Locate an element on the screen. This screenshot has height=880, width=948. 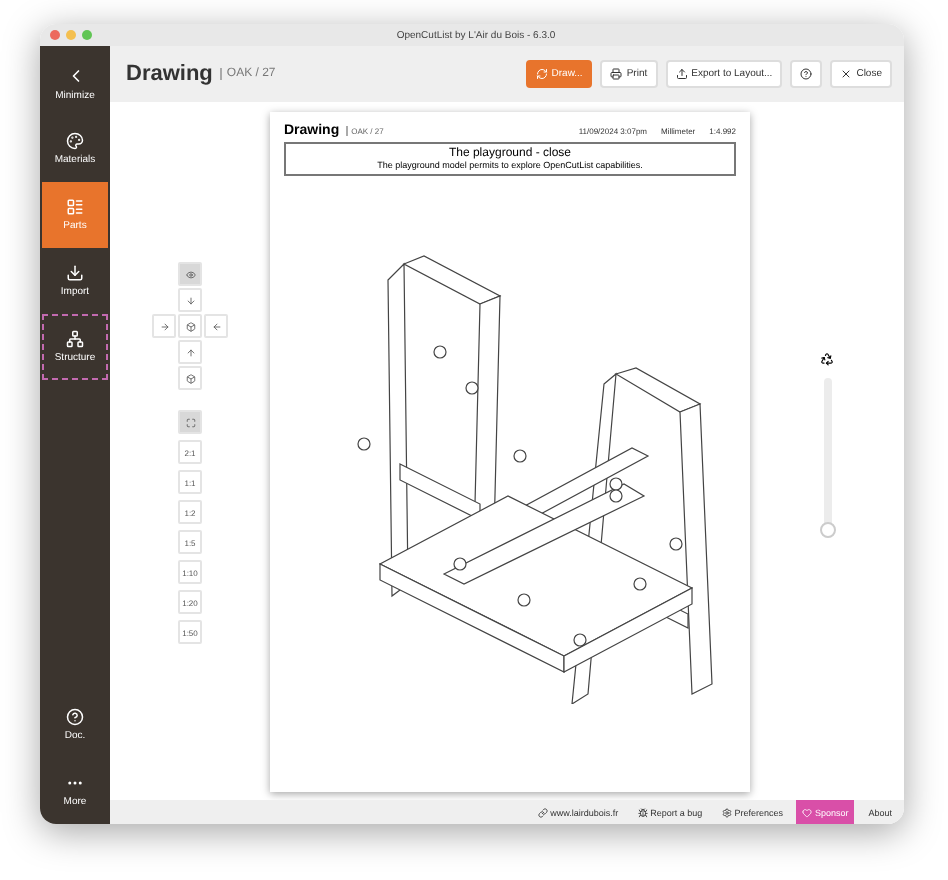
help-button is located at coordinates (806, 74).